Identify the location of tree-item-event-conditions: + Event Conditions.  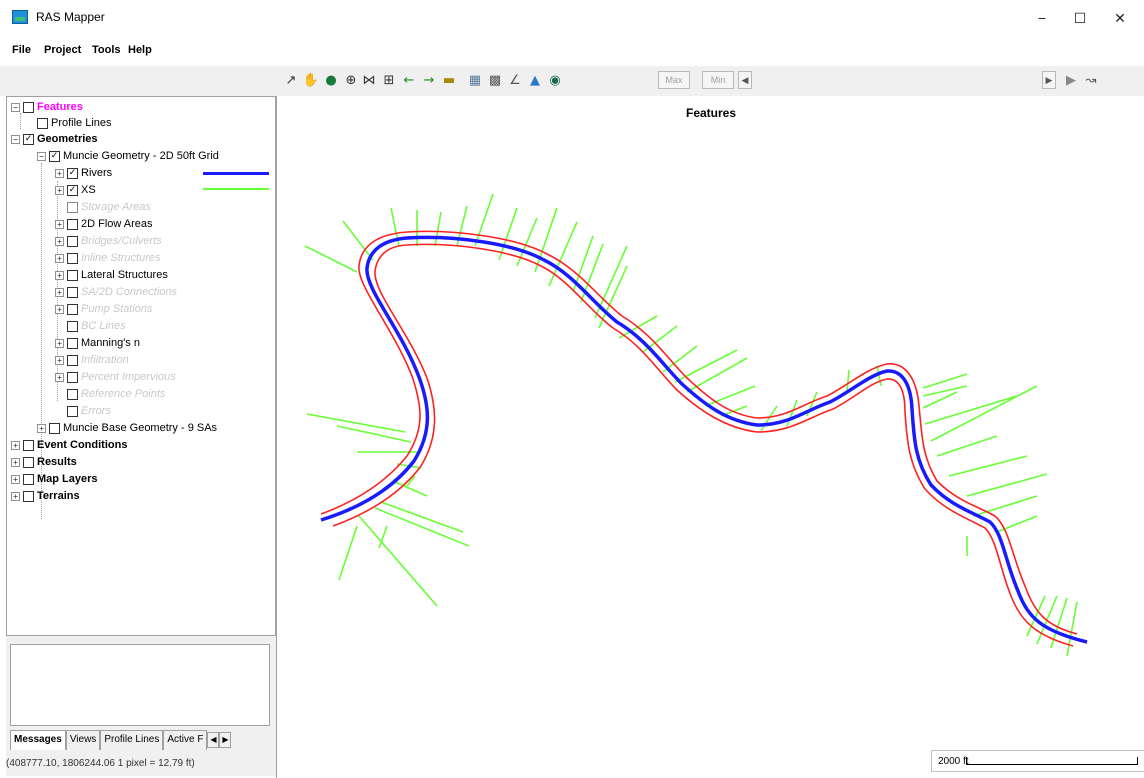
(69, 445).